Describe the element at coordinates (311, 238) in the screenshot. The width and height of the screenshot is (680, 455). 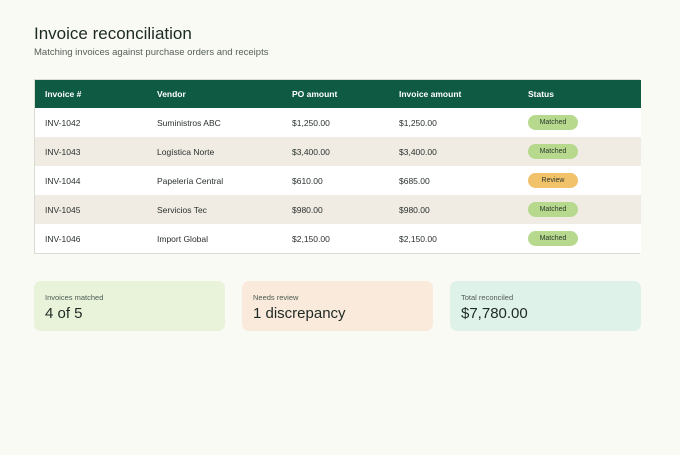
I see `po-amount: $2,150.00` at that location.